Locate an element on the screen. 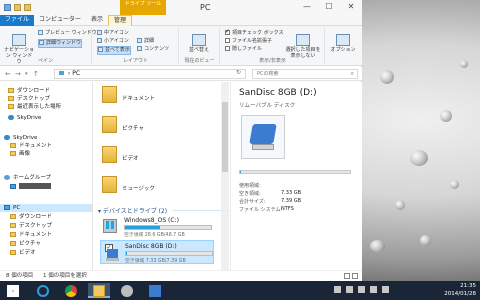  nav-item-pc-pictures: ピクチャ is located at coordinates (25, 244).